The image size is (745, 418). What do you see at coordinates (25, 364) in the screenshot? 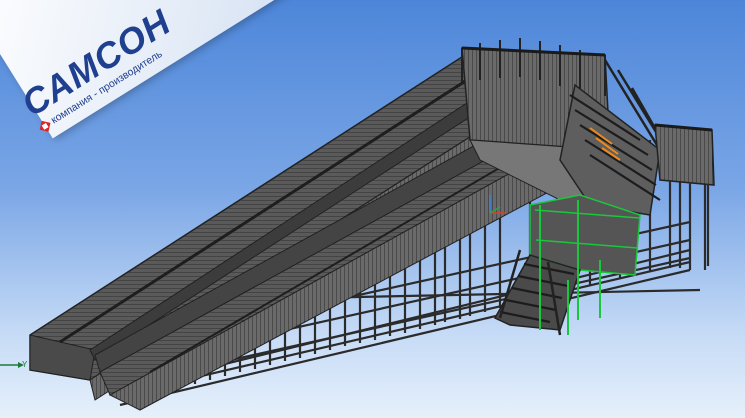
I see `axis-y-label: Y` at bounding box center [25, 364].